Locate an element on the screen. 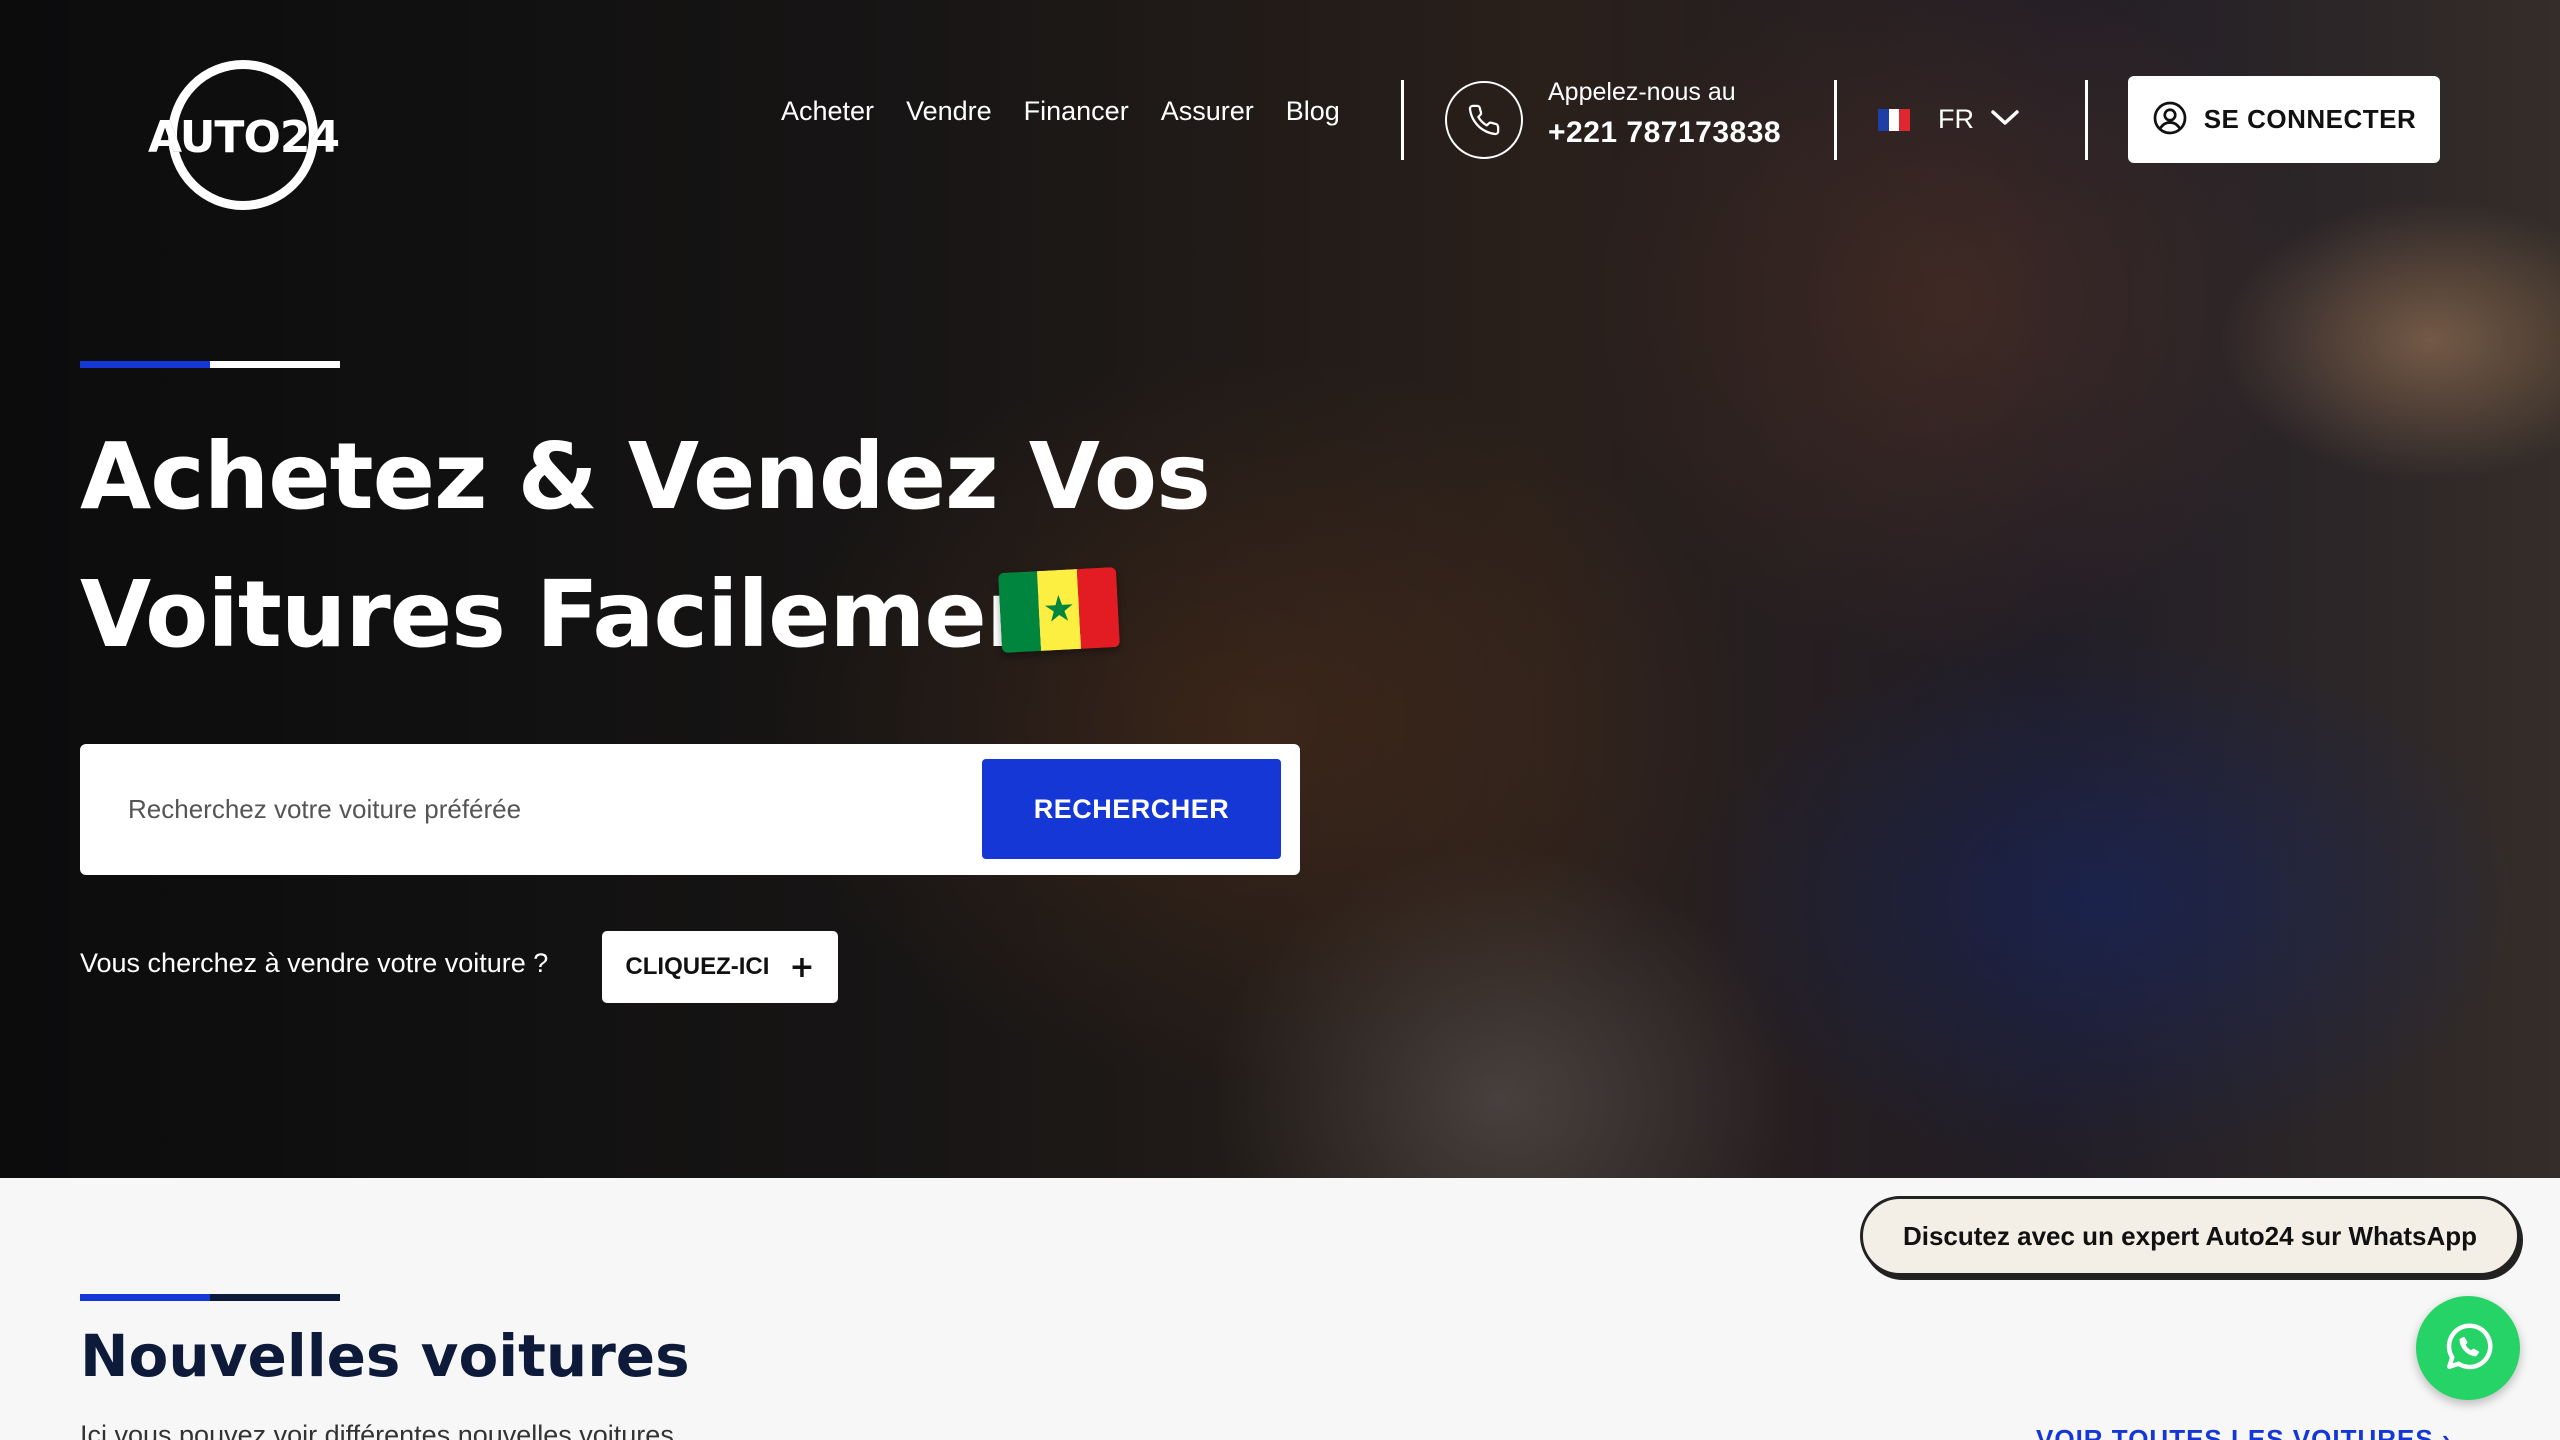 This screenshot has height=1440, width=2560. nav-item-financer: Financer is located at coordinates (1076, 111).